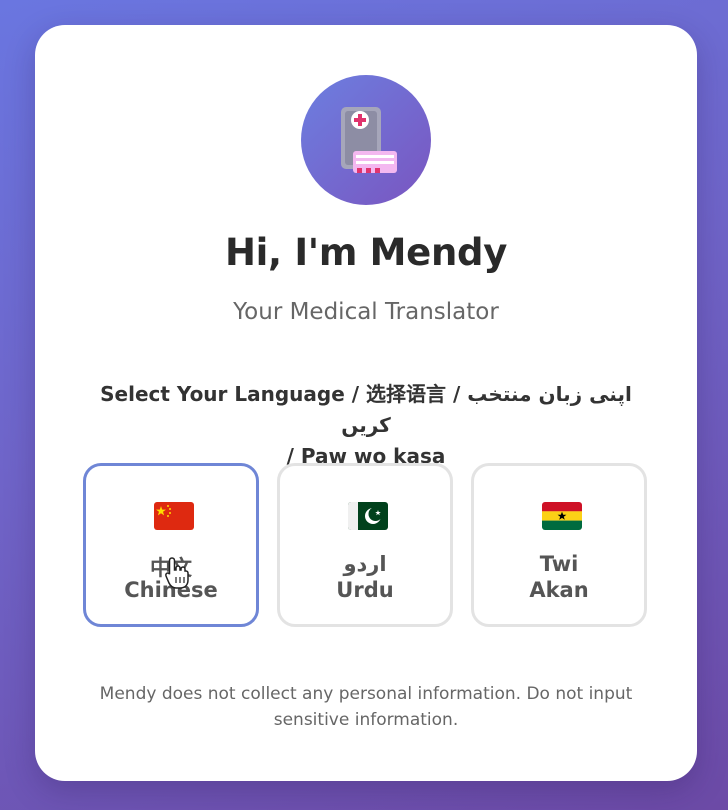 Image resolution: width=728 pixels, height=810 pixels. Describe the element at coordinates (365, 590) in the screenshot. I see `language-english-label: Urdu` at that location.